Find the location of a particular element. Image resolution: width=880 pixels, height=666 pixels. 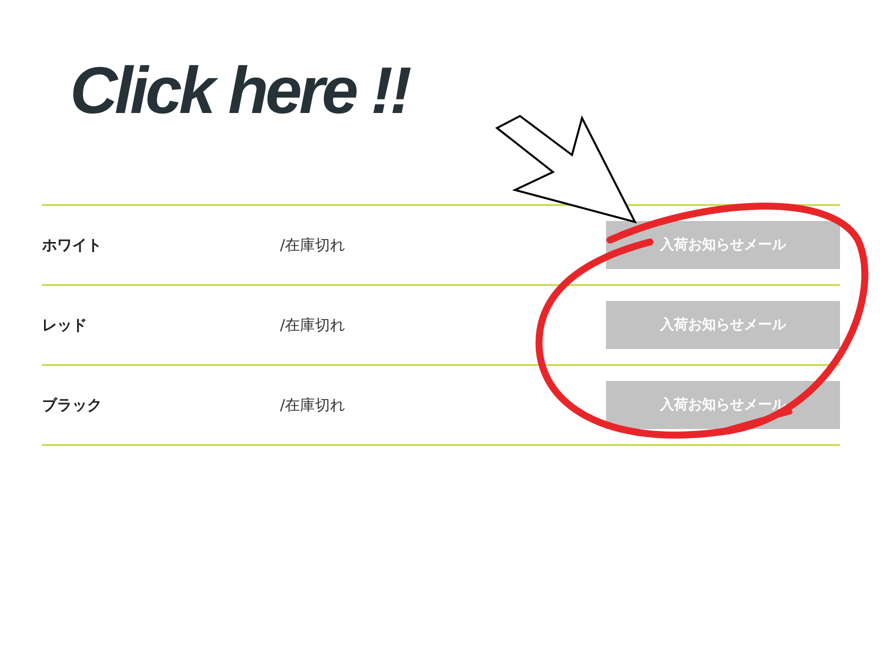

variant-name: レッド is located at coordinates (65, 325).